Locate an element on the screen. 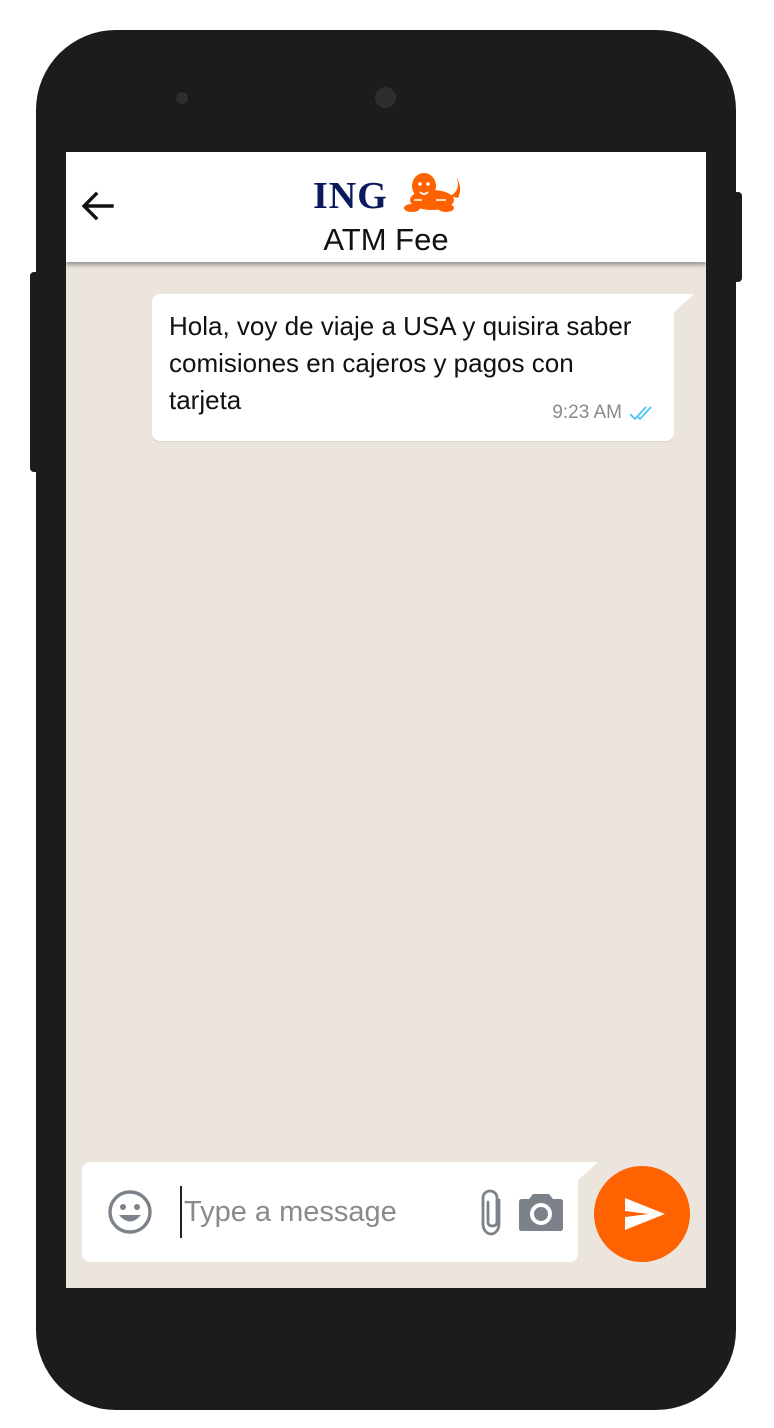 The image size is (774, 1428). message-meta: 9:23 AM is located at coordinates (605, 413).